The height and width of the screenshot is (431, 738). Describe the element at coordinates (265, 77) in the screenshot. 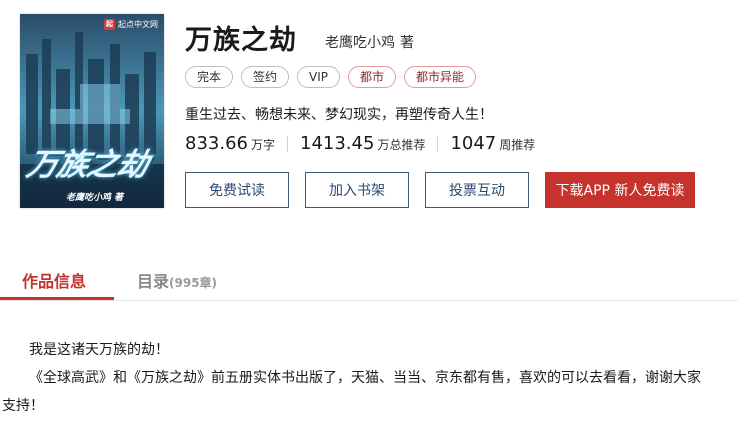

I see `tag-signed: 签约` at that location.